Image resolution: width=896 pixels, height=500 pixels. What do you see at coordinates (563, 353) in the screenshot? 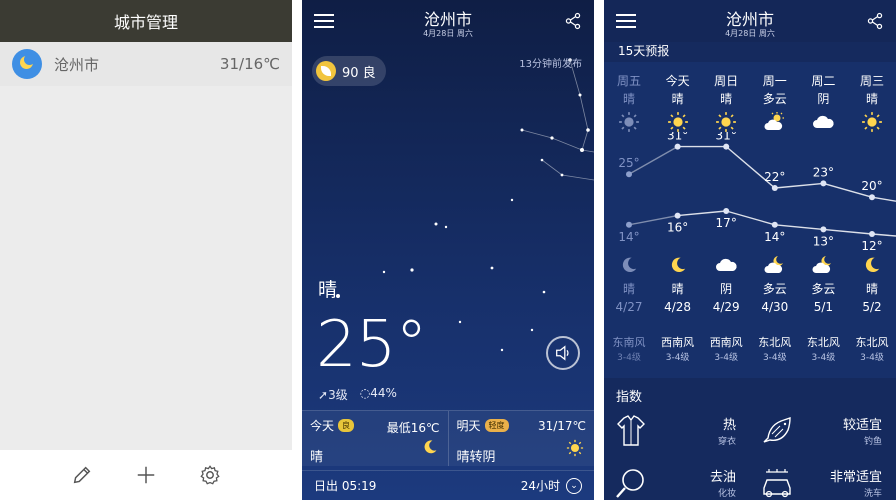
I see `speaker-button` at bounding box center [563, 353].